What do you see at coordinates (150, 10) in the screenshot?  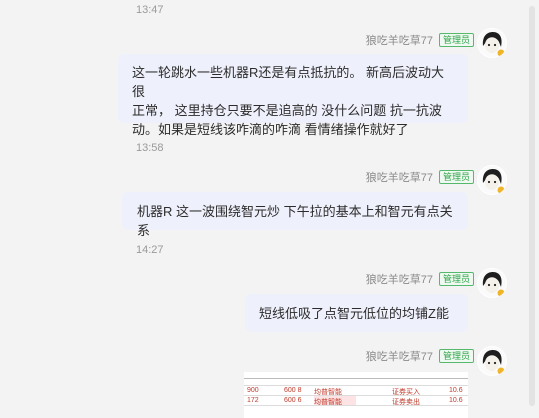 I see `timestamp: 13:47` at bounding box center [150, 10].